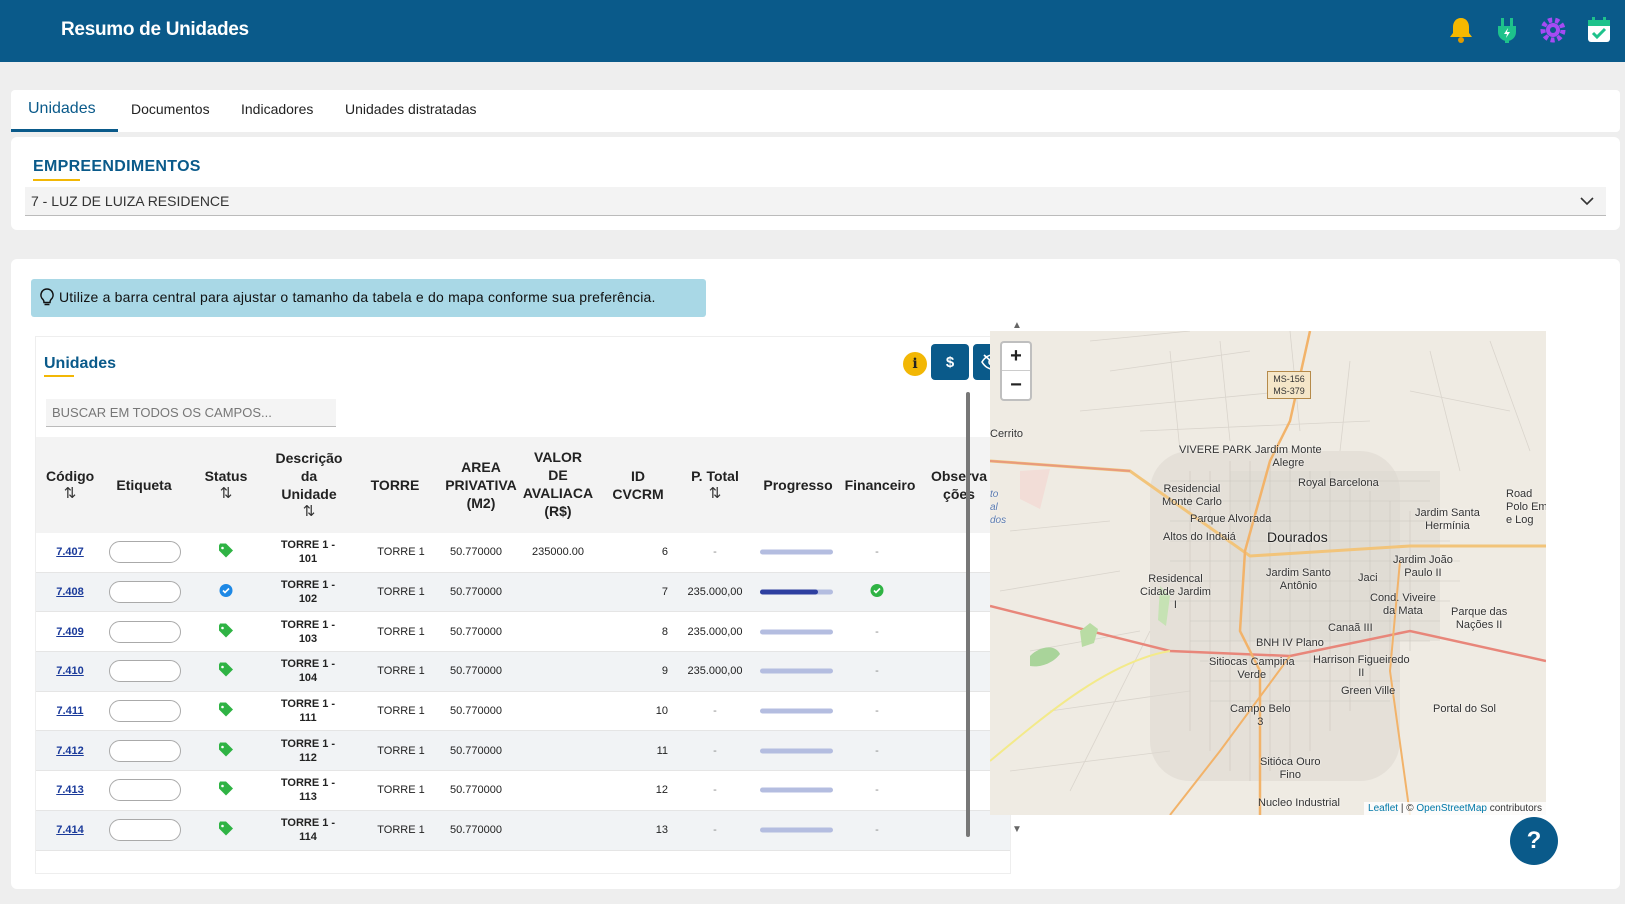  Describe the element at coordinates (968, 614) in the screenshot. I see `table-scrollbar` at that location.